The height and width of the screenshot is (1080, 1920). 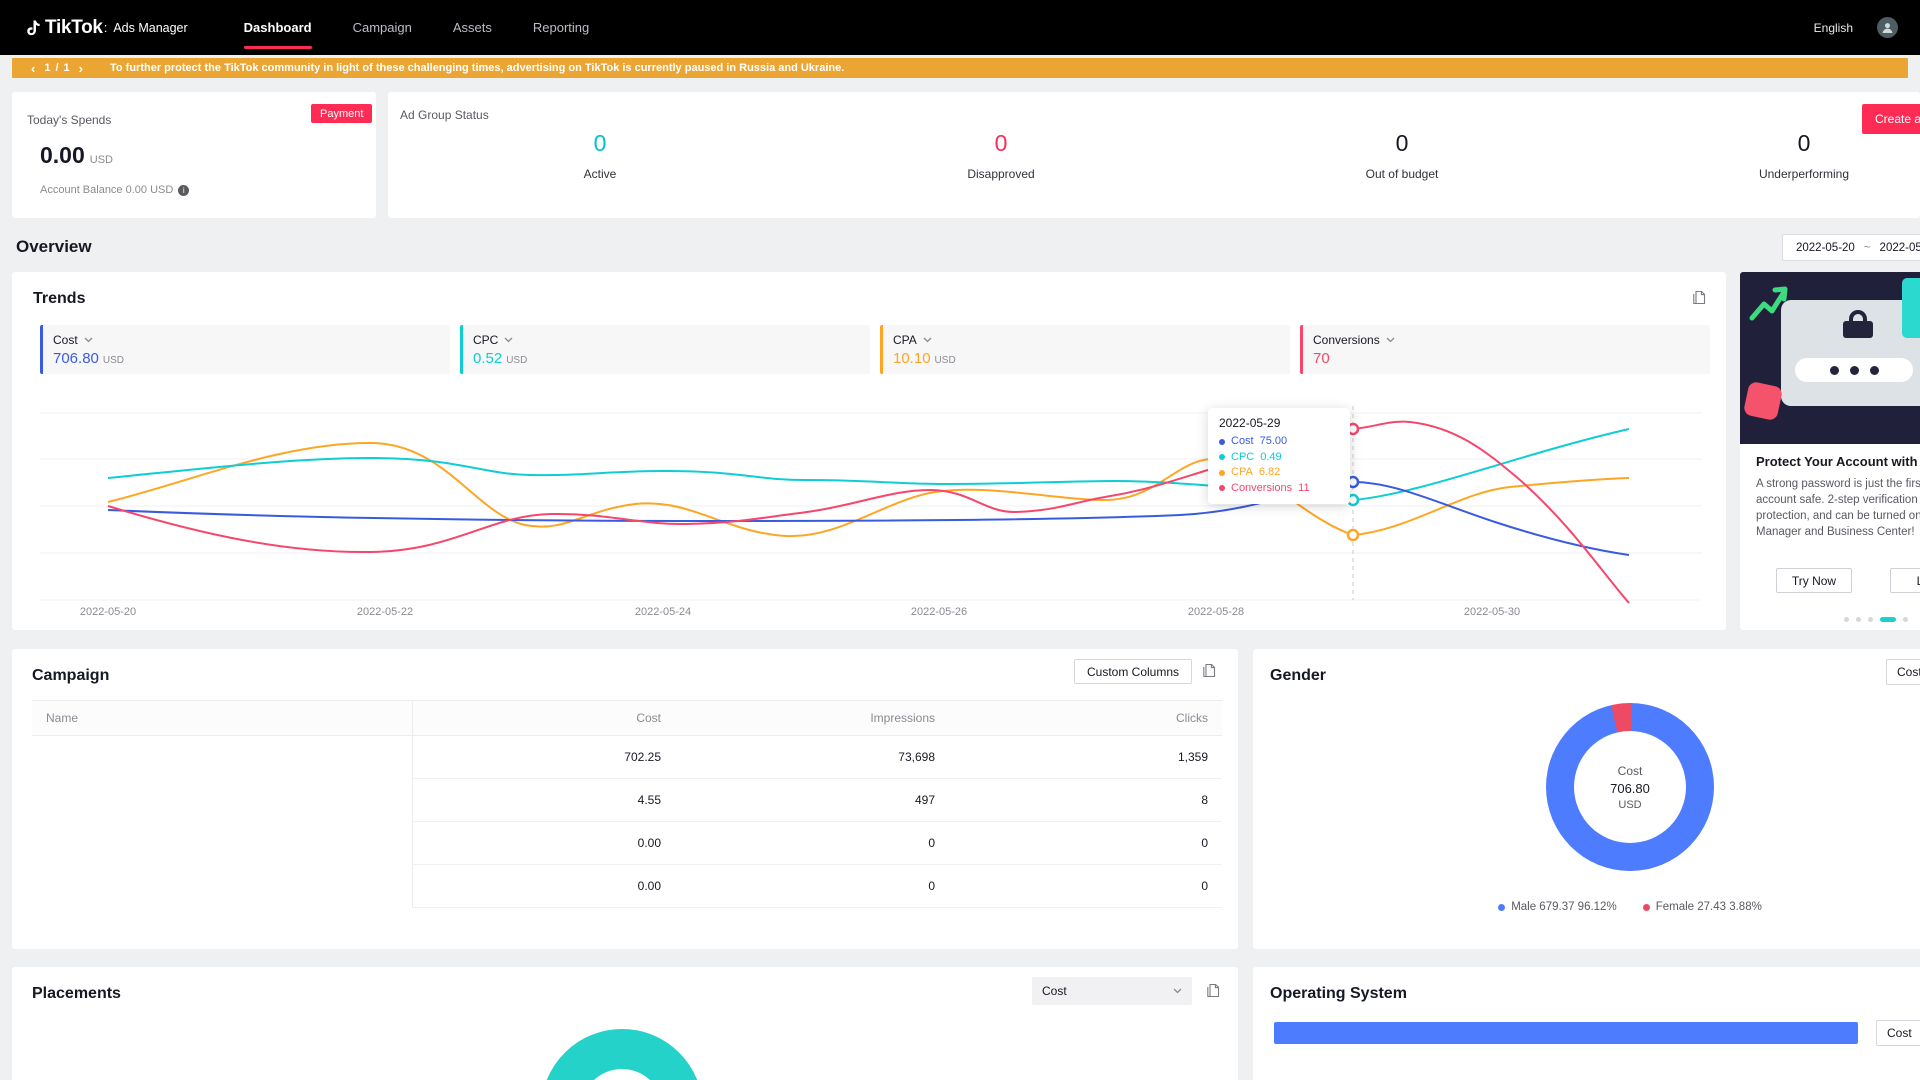 I want to click on nav-item-assets: Assets, so click(x=472, y=27).